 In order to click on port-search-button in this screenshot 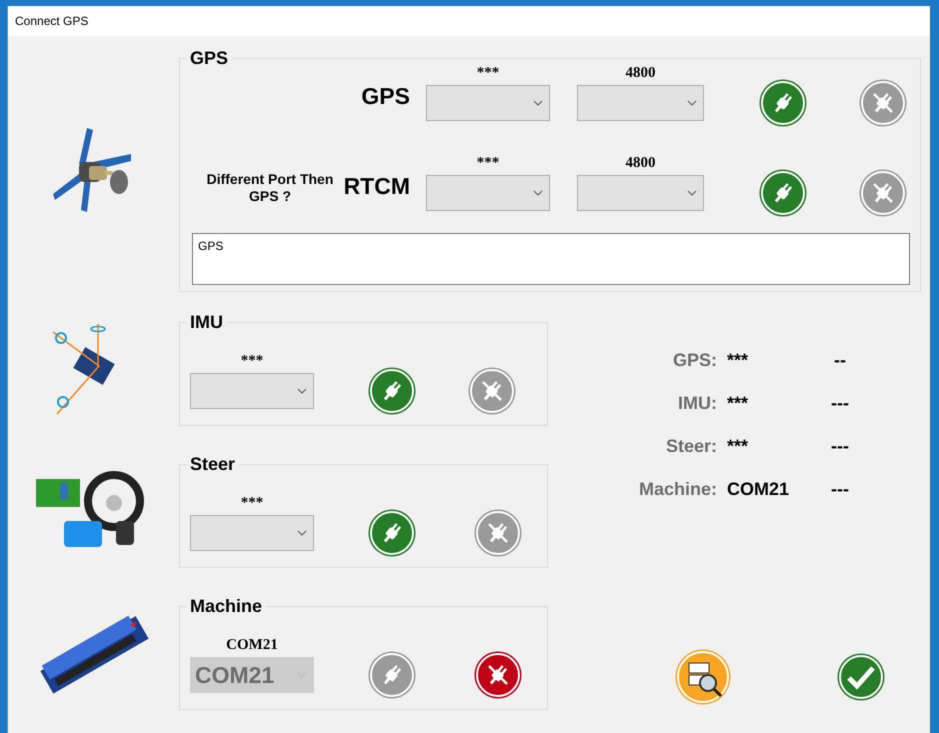, I will do `click(703, 677)`.